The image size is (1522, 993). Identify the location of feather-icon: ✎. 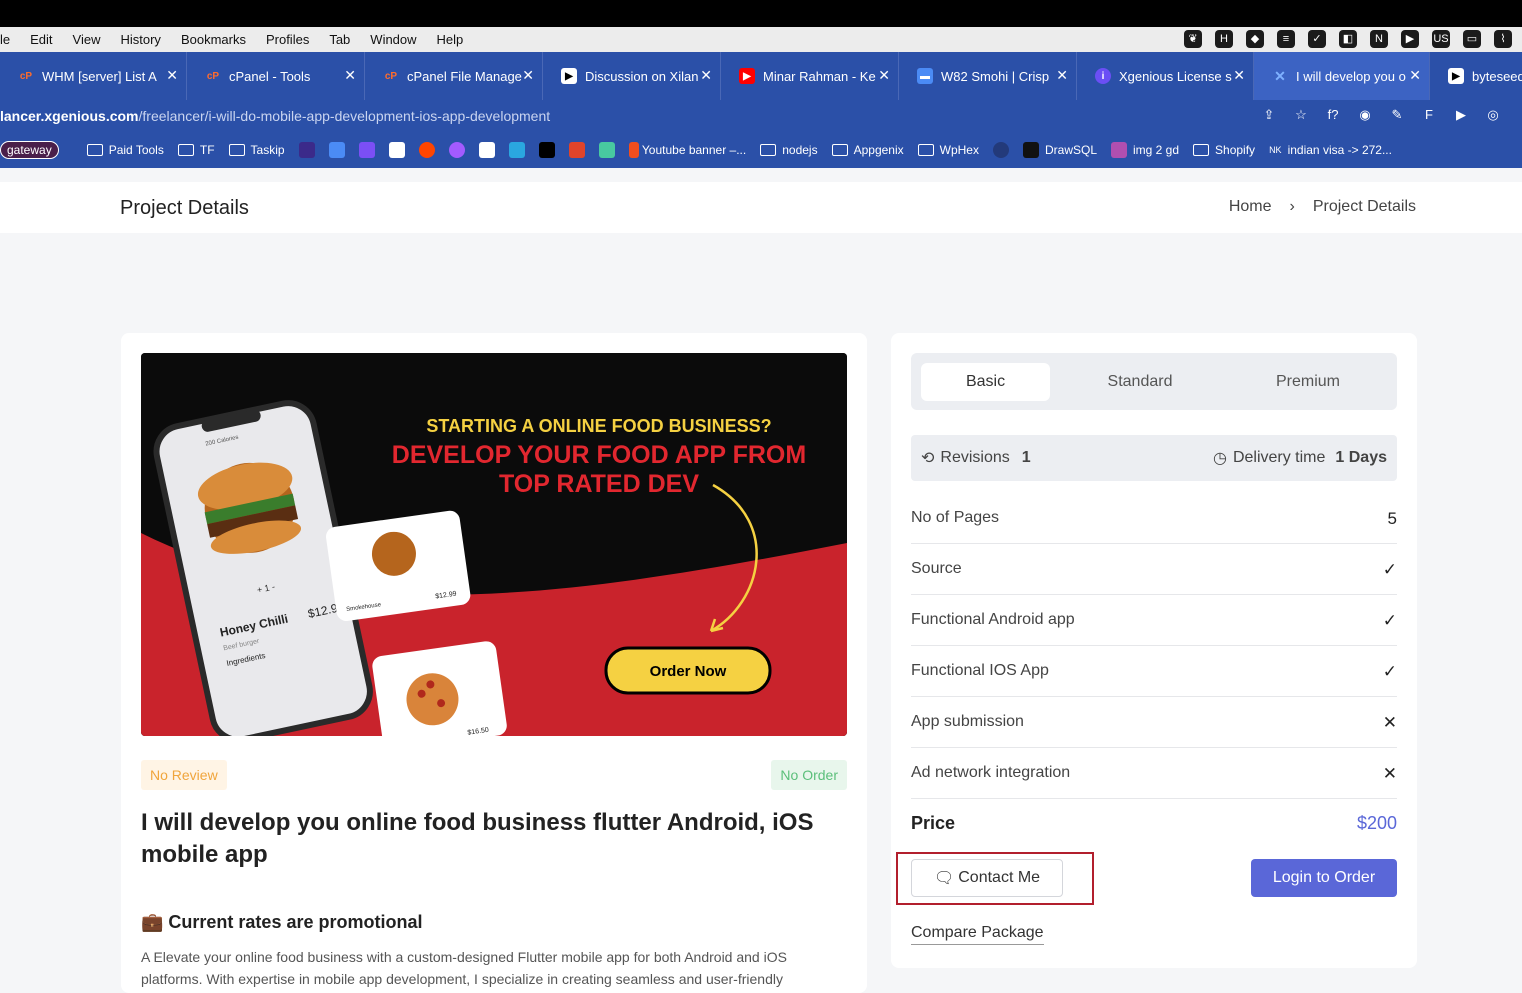
(1397, 115).